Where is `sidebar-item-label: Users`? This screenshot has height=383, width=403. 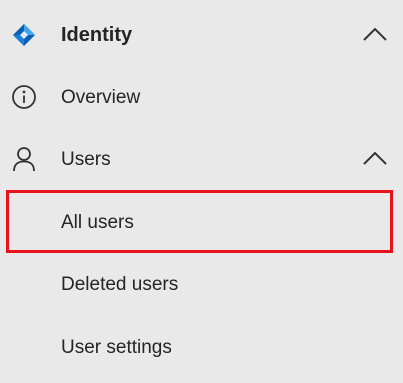
sidebar-item-label: Users is located at coordinates (86, 159).